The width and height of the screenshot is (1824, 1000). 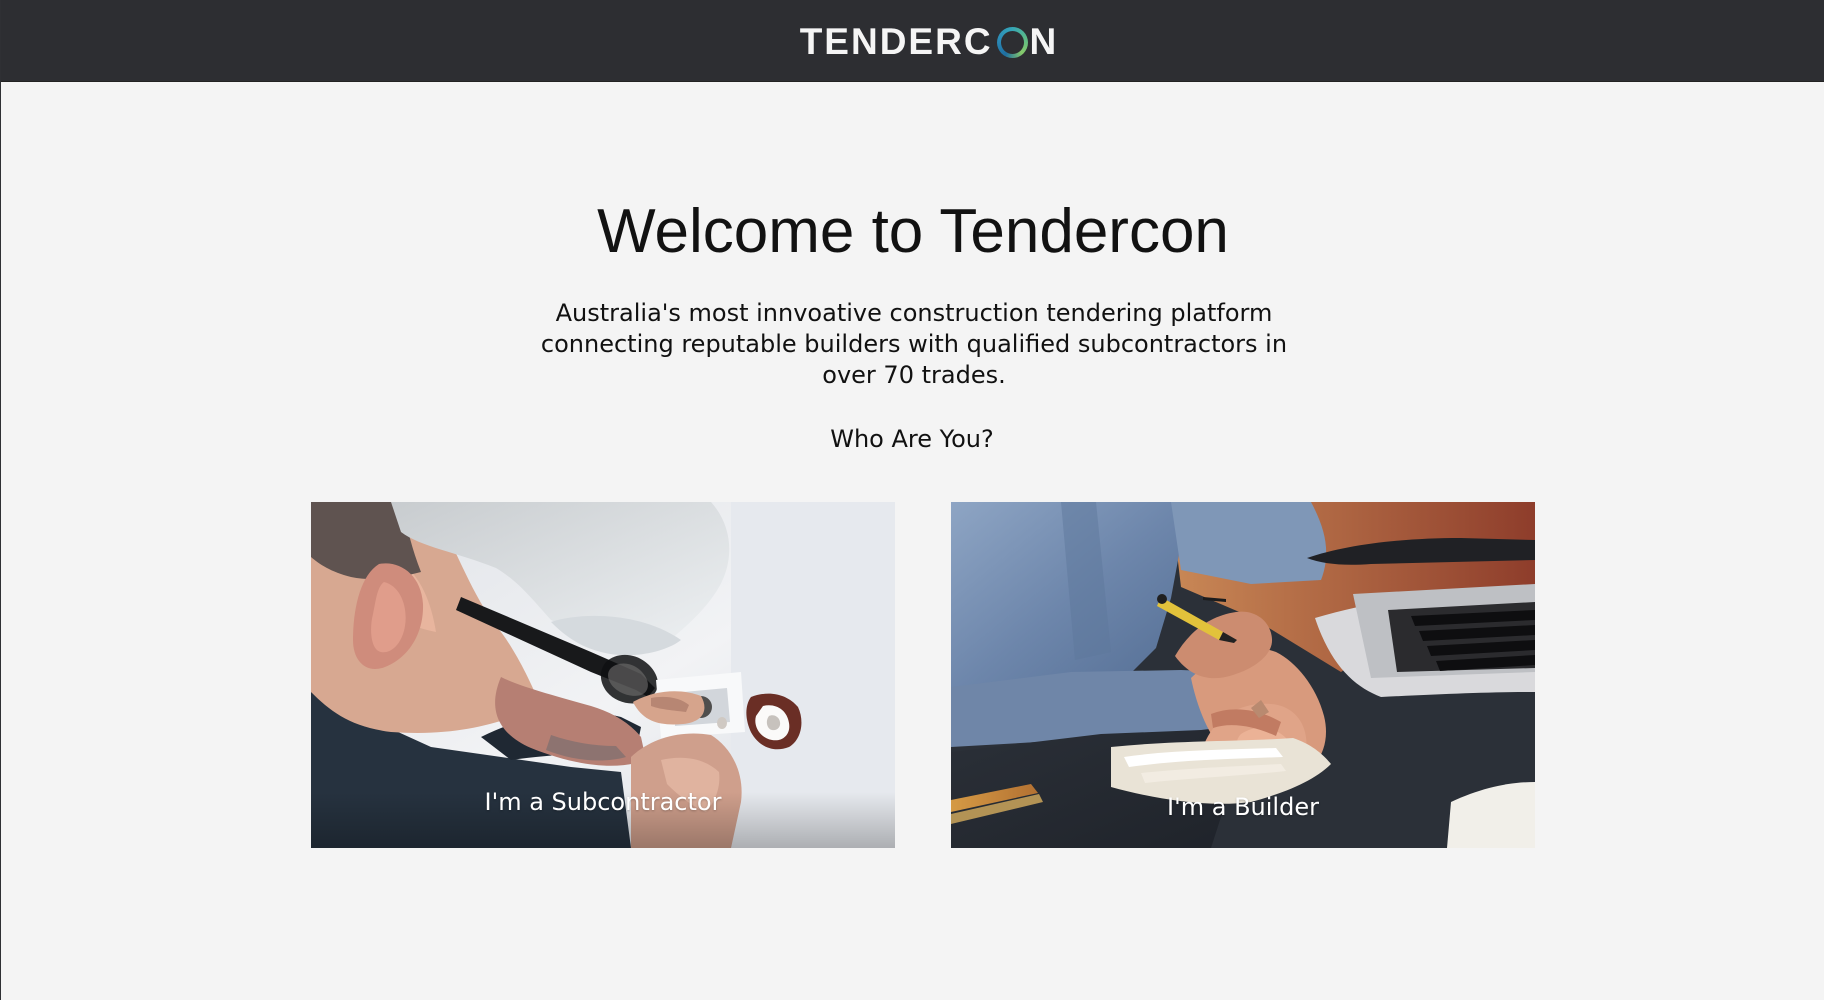 I want to click on welcome-title-text: Welcome to Tendercon, so click(x=913, y=231).